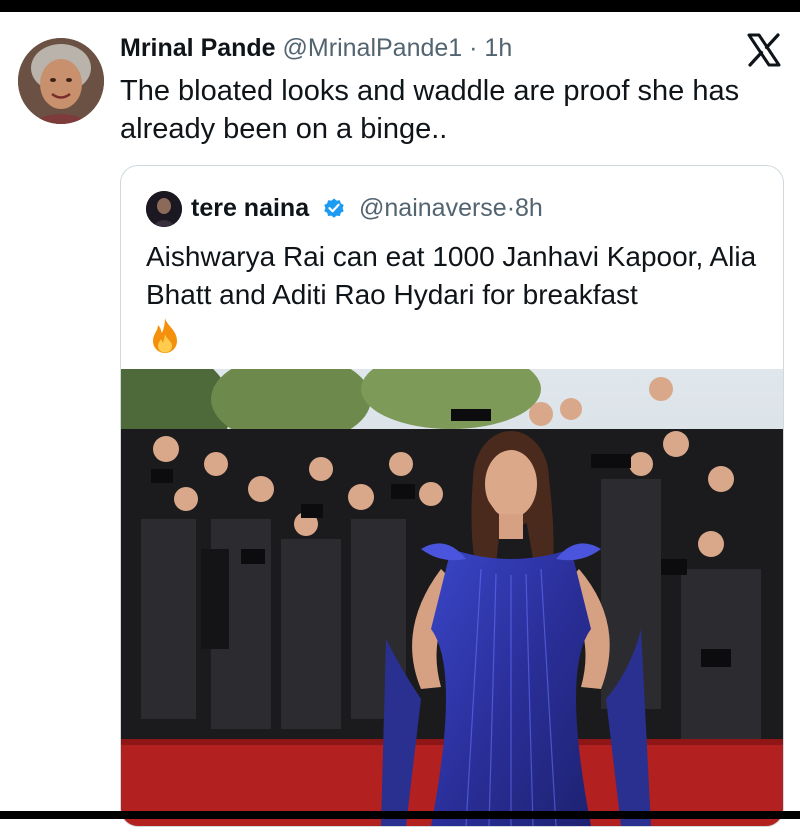  What do you see at coordinates (373, 48) in the screenshot?
I see `author-handle: @MrinalPande1` at bounding box center [373, 48].